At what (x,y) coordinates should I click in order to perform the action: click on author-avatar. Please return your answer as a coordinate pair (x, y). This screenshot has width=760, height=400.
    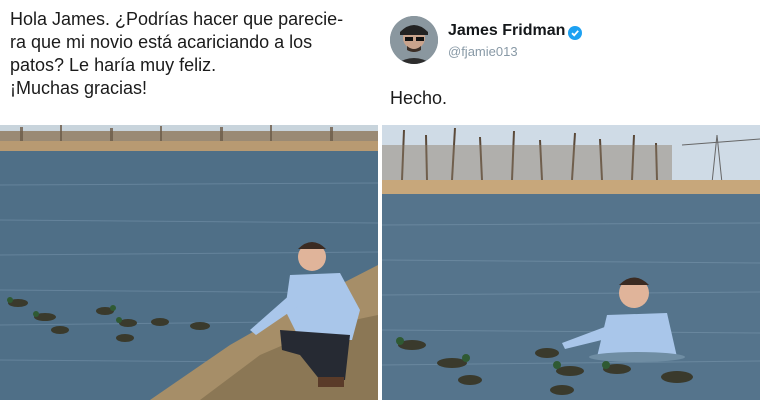
    Looking at the image, I should click on (414, 40).